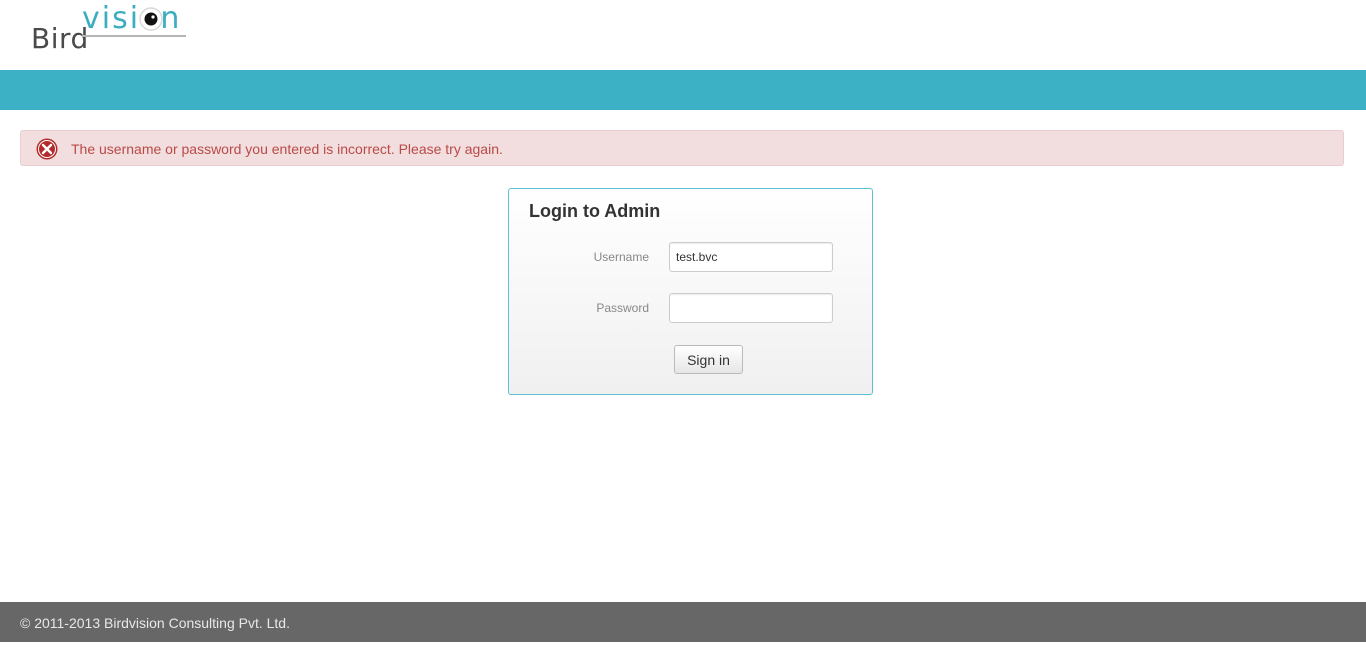 The image size is (1366, 657). What do you see at coordinates (151, 19) in the screenshot?
I see `eye-icon` at bounding box center [151, 19].